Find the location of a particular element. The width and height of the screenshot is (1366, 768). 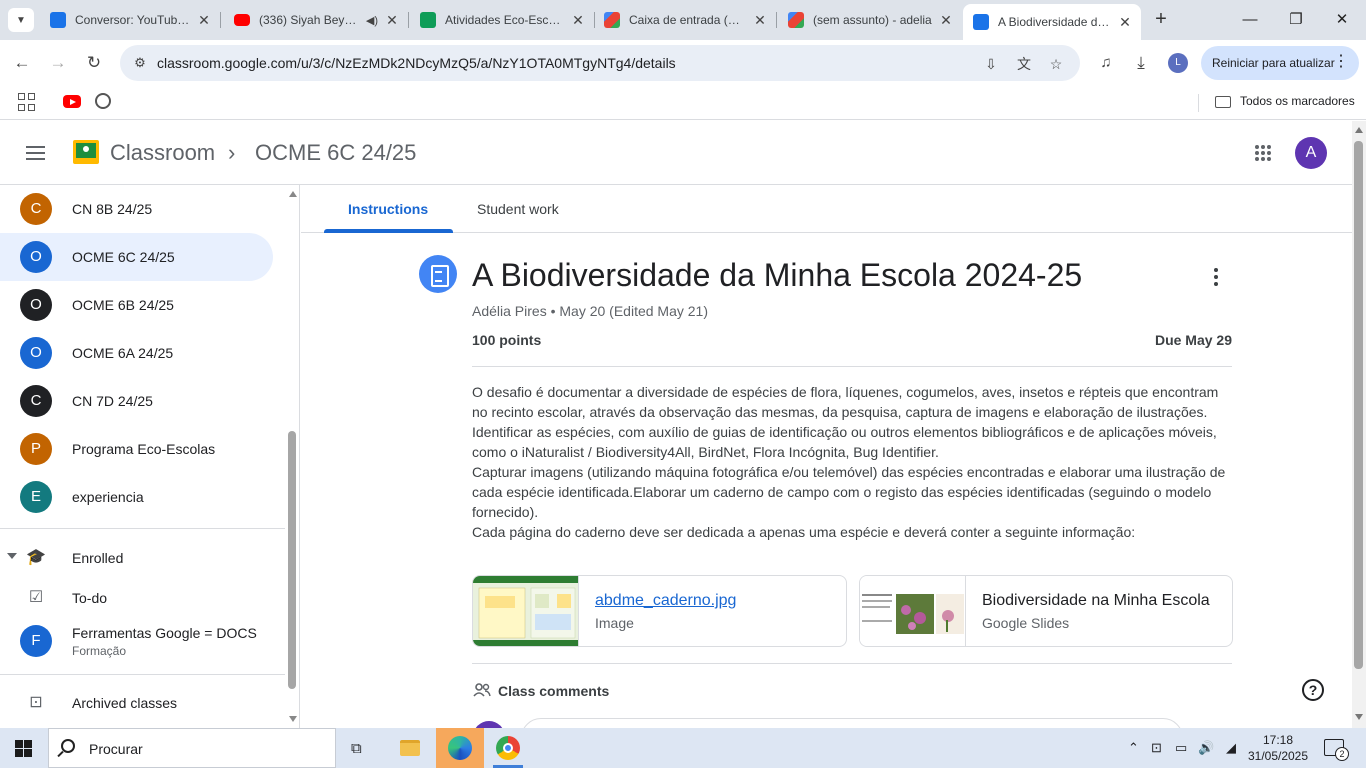

bookmark-star-icon: ☆ is located at coordinates (1056, 64).